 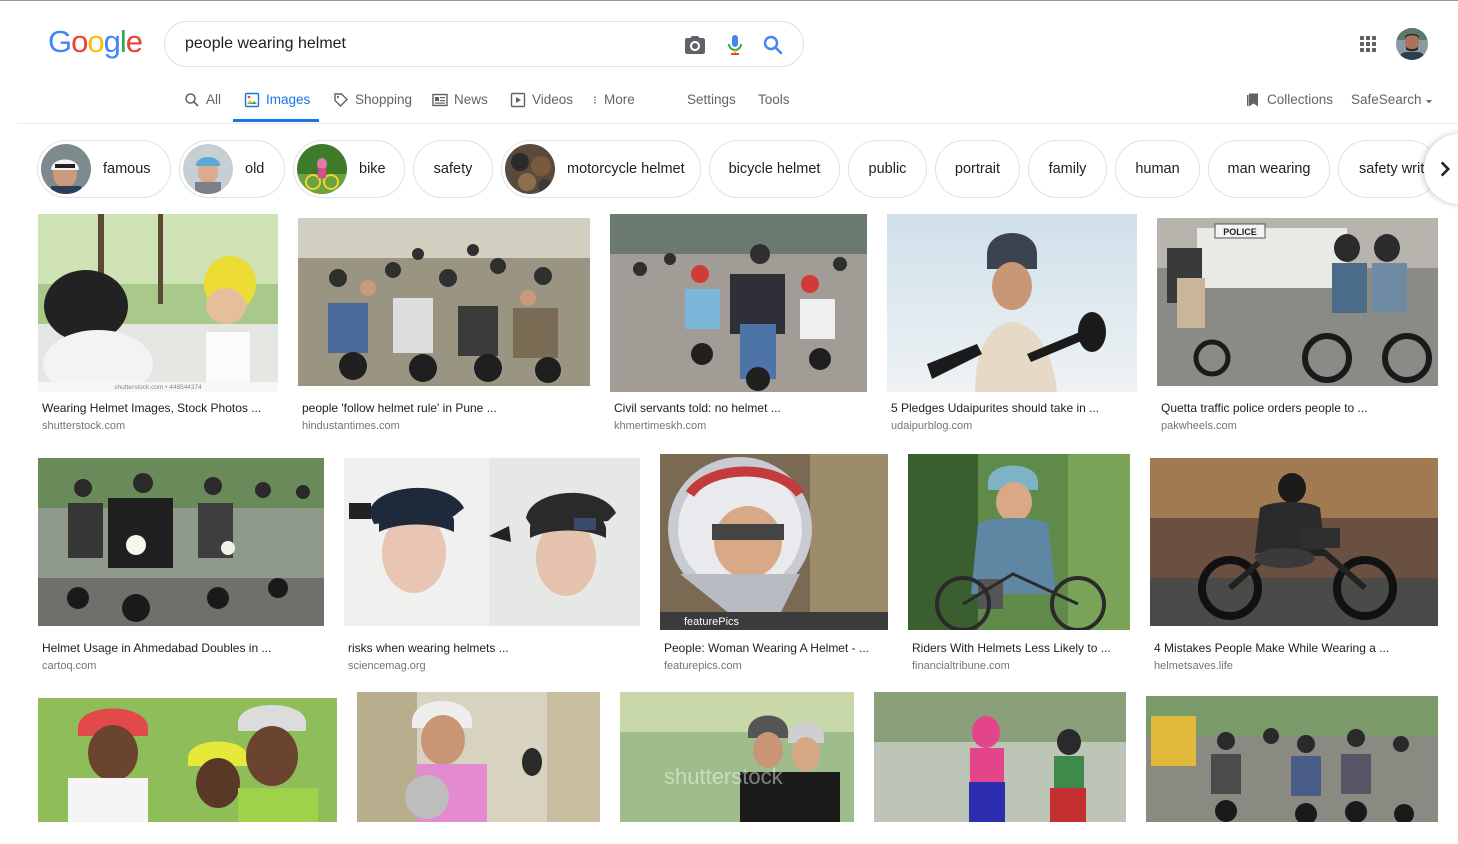 What do you see at coordinates (1067, 169) in the screenshot?
I see `chip-family: family` at bounding box center [1067, 169].